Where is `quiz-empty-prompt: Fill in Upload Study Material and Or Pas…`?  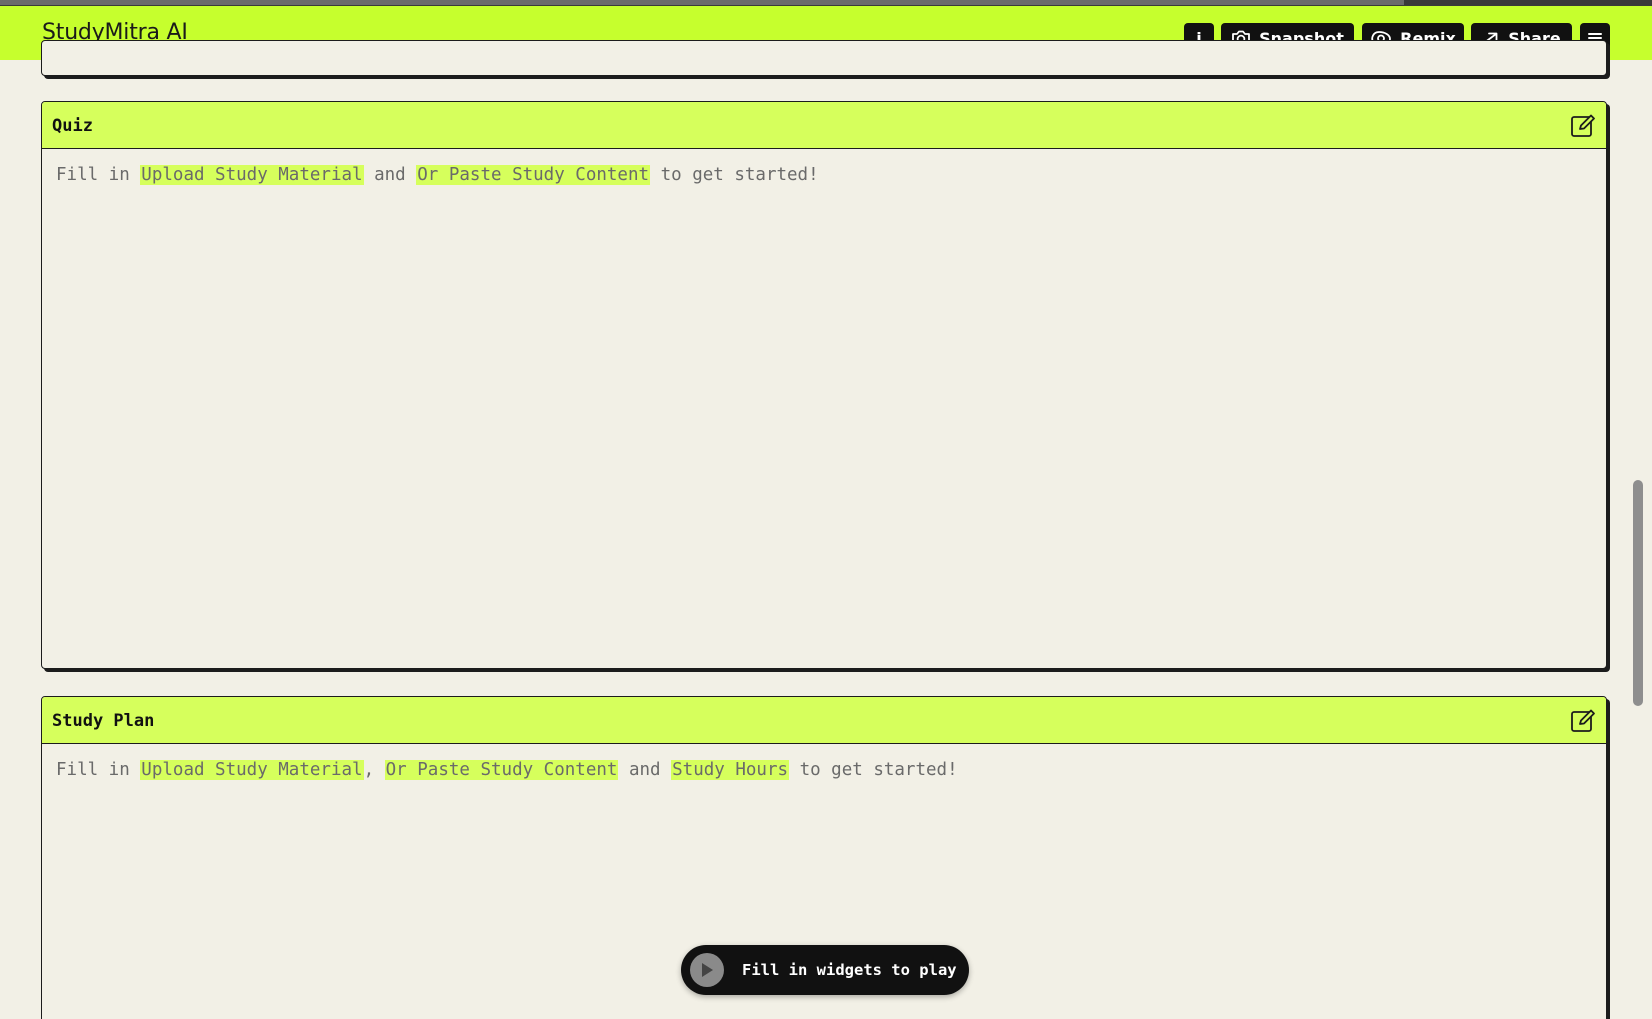 quiz-empty-prompt: Fill in Upload Study Material and Or Pas… is located at coordinates (824, 175).